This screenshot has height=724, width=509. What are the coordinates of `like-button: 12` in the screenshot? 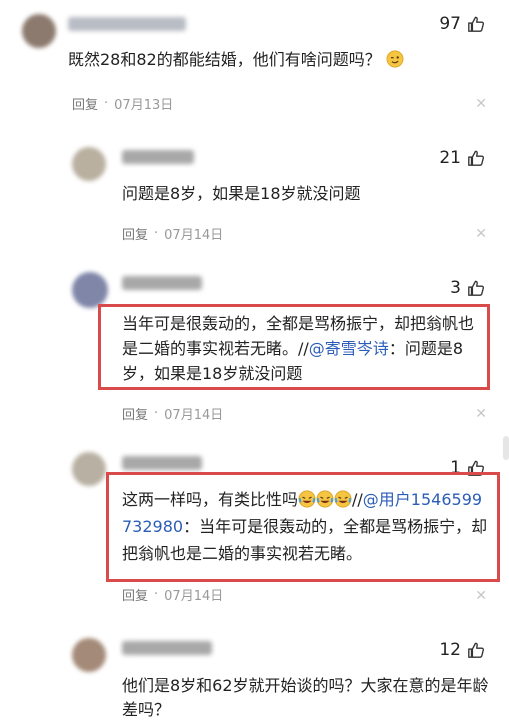 It's located at (462, 650).